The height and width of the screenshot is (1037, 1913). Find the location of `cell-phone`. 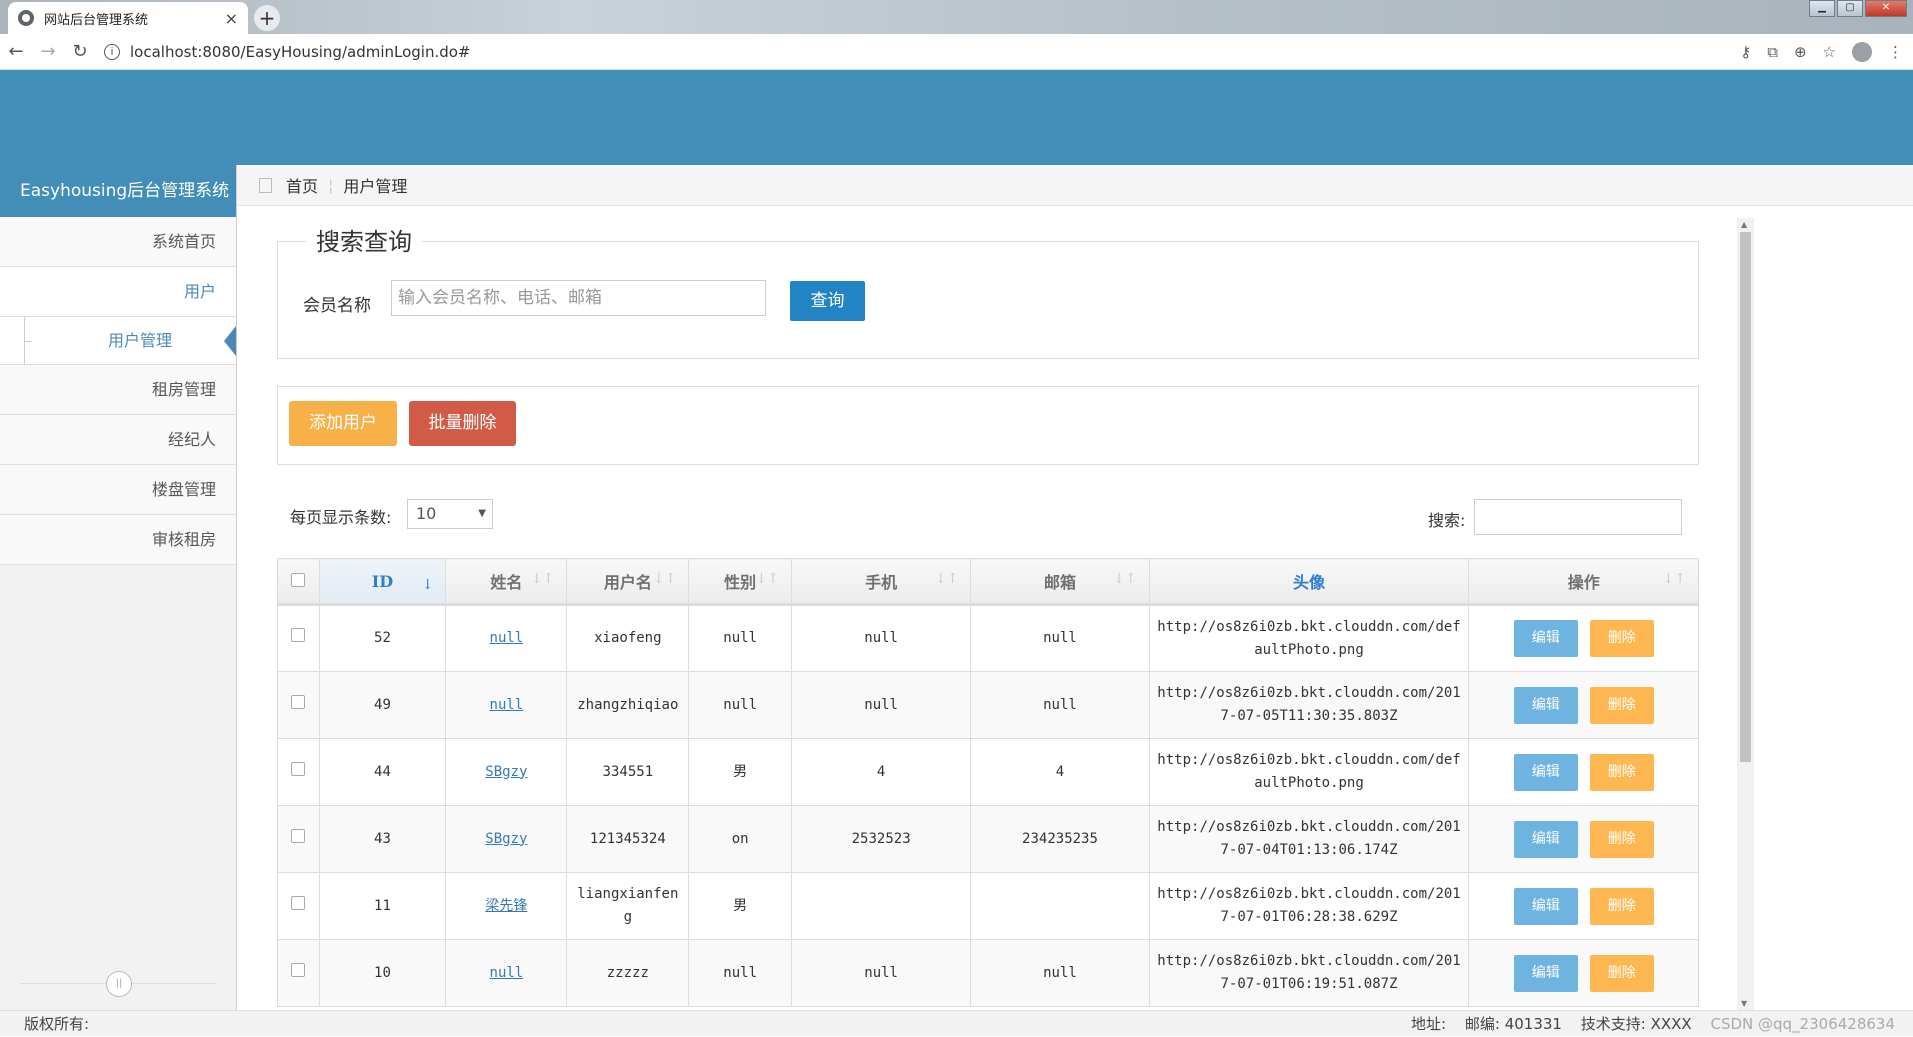

cell-phone is located at coordinates (881, 906).